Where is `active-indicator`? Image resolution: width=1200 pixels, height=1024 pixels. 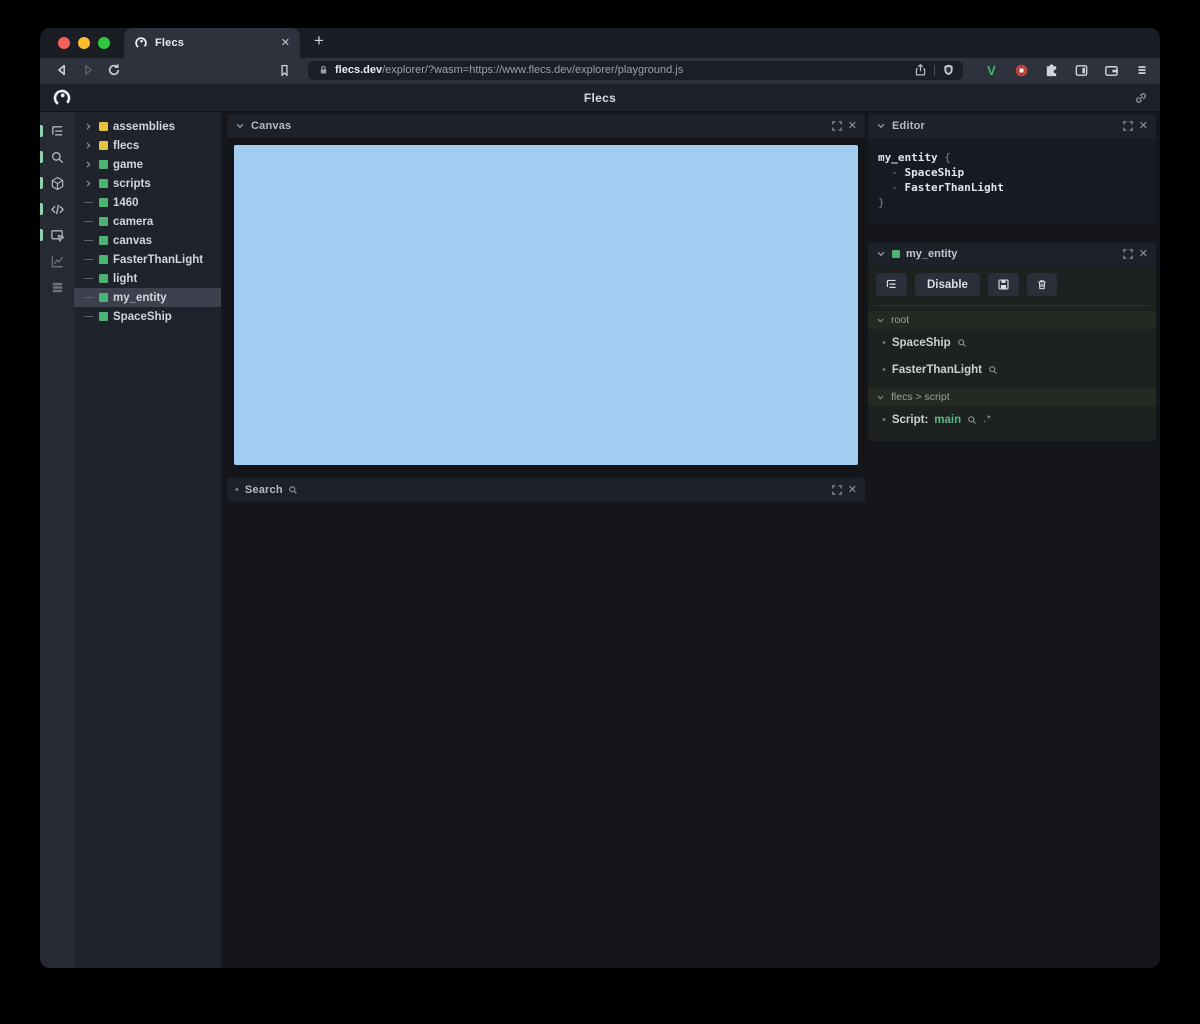 active-indicator is located at coordinates (41, 131).